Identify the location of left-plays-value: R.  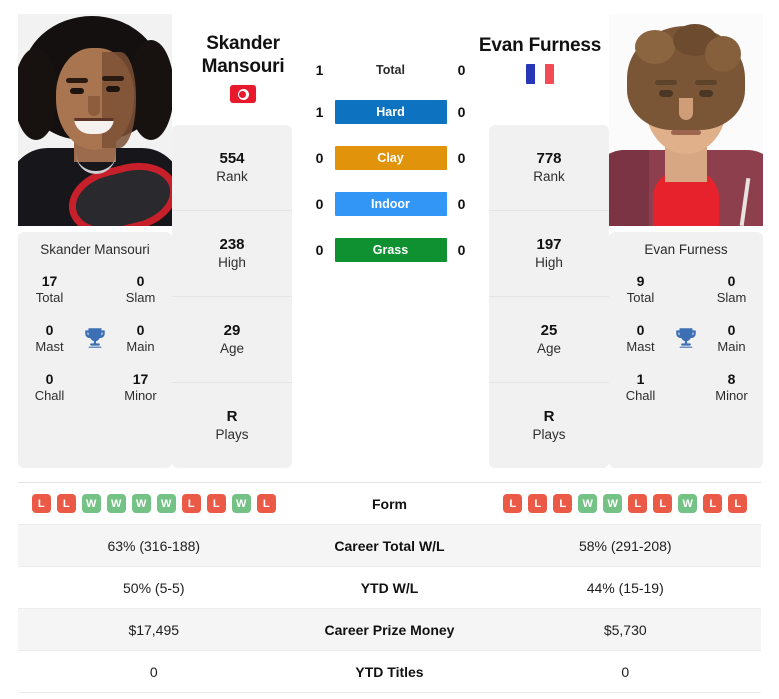
(232, 416).